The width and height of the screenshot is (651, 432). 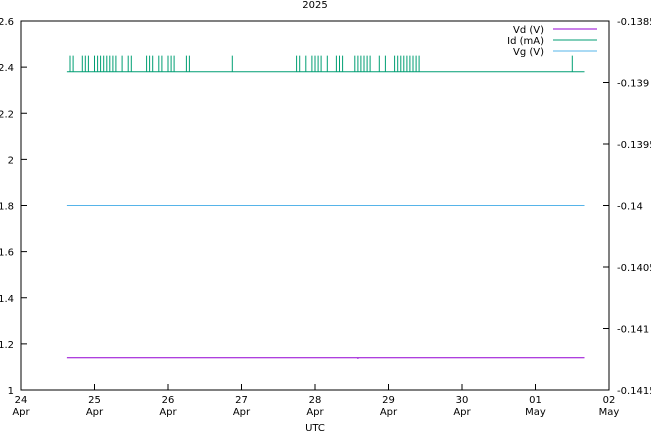 What do you see at coordinates (11, 391) in the screenshot?
I see `y-tick-label: 1` at bounding box center [11, 391].